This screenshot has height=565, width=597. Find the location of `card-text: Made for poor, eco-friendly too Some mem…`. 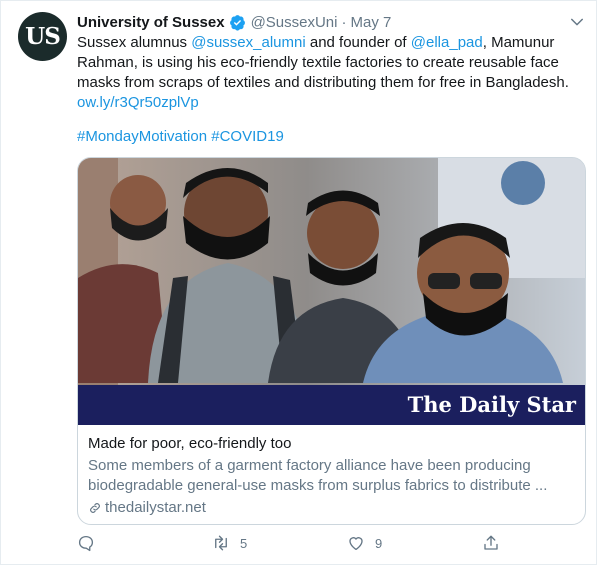

card-text: Made for poor, eco-friendly too Some mem… is located at coordinates (333, 476).